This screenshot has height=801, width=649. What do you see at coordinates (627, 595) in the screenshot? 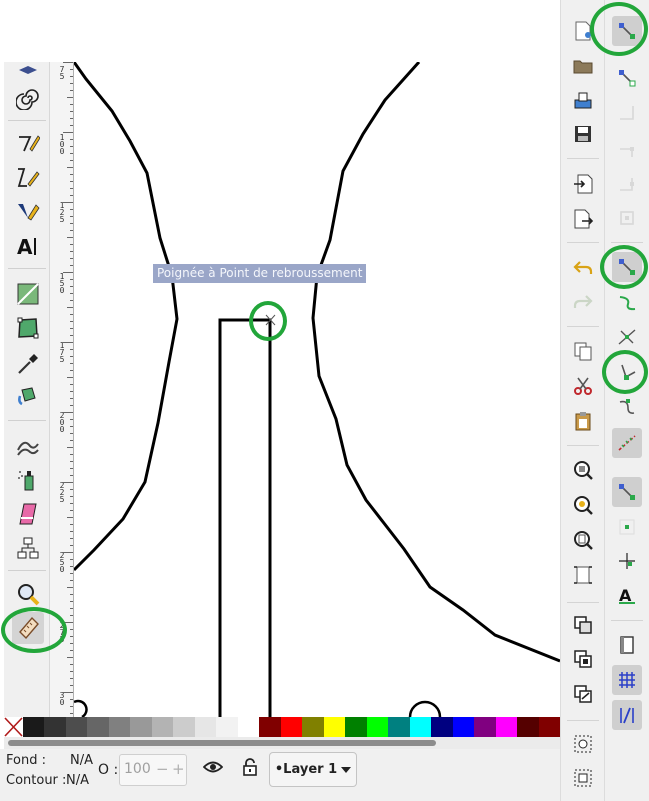
I see `snap-text-baseline-icon: A` at bounding box center [627, 595].